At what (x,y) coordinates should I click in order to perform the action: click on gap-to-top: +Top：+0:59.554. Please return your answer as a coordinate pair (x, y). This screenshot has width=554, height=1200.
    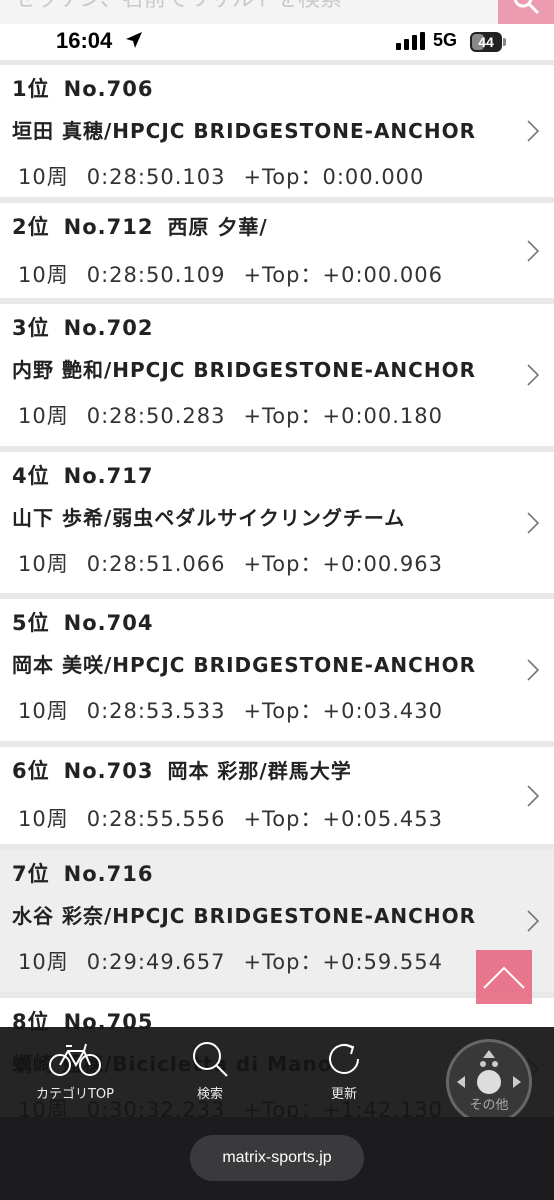
    Looking at the image, I should click on (343, 962).